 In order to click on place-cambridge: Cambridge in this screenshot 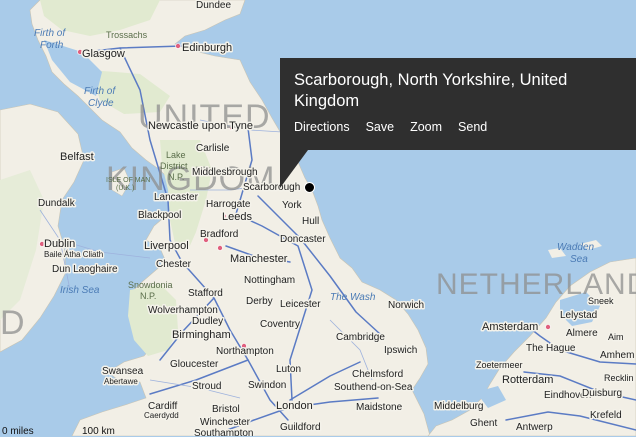, I will do `click(360, 337)`.